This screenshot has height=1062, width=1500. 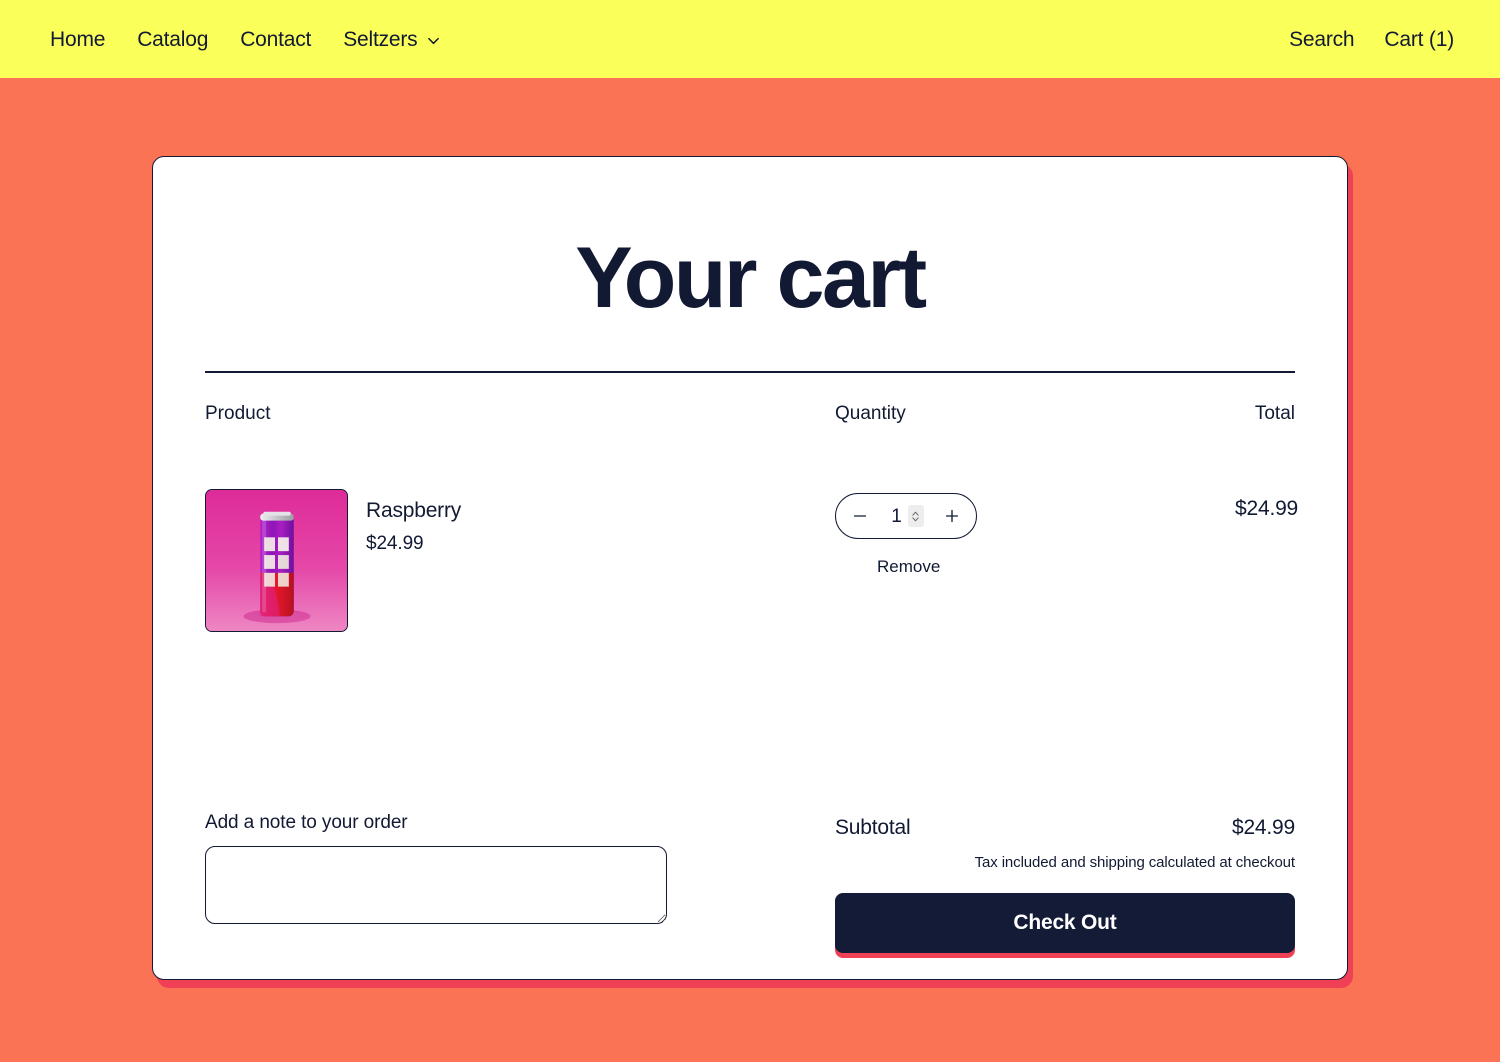 I want to click on table-row: Raspberry $24.99 1 Remove $24.99, so click(x=752, y=561).